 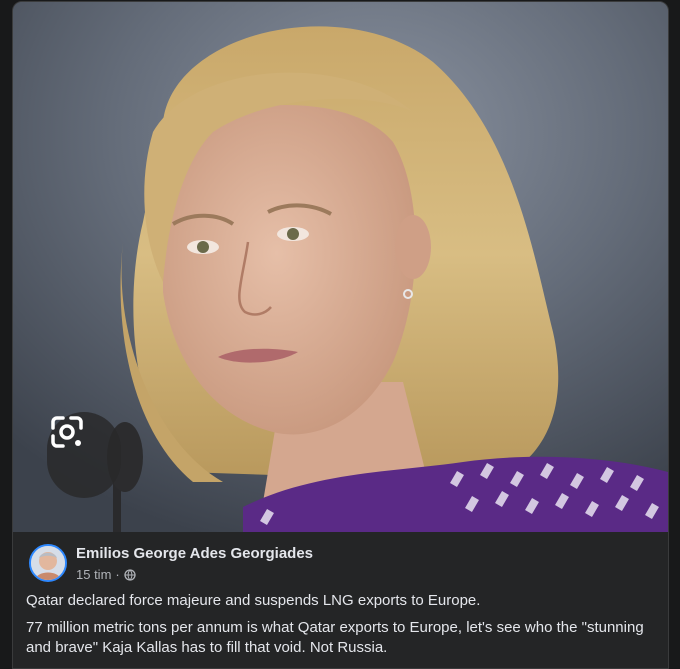 I want to click on avatar-image, so click(x=48, y=563).